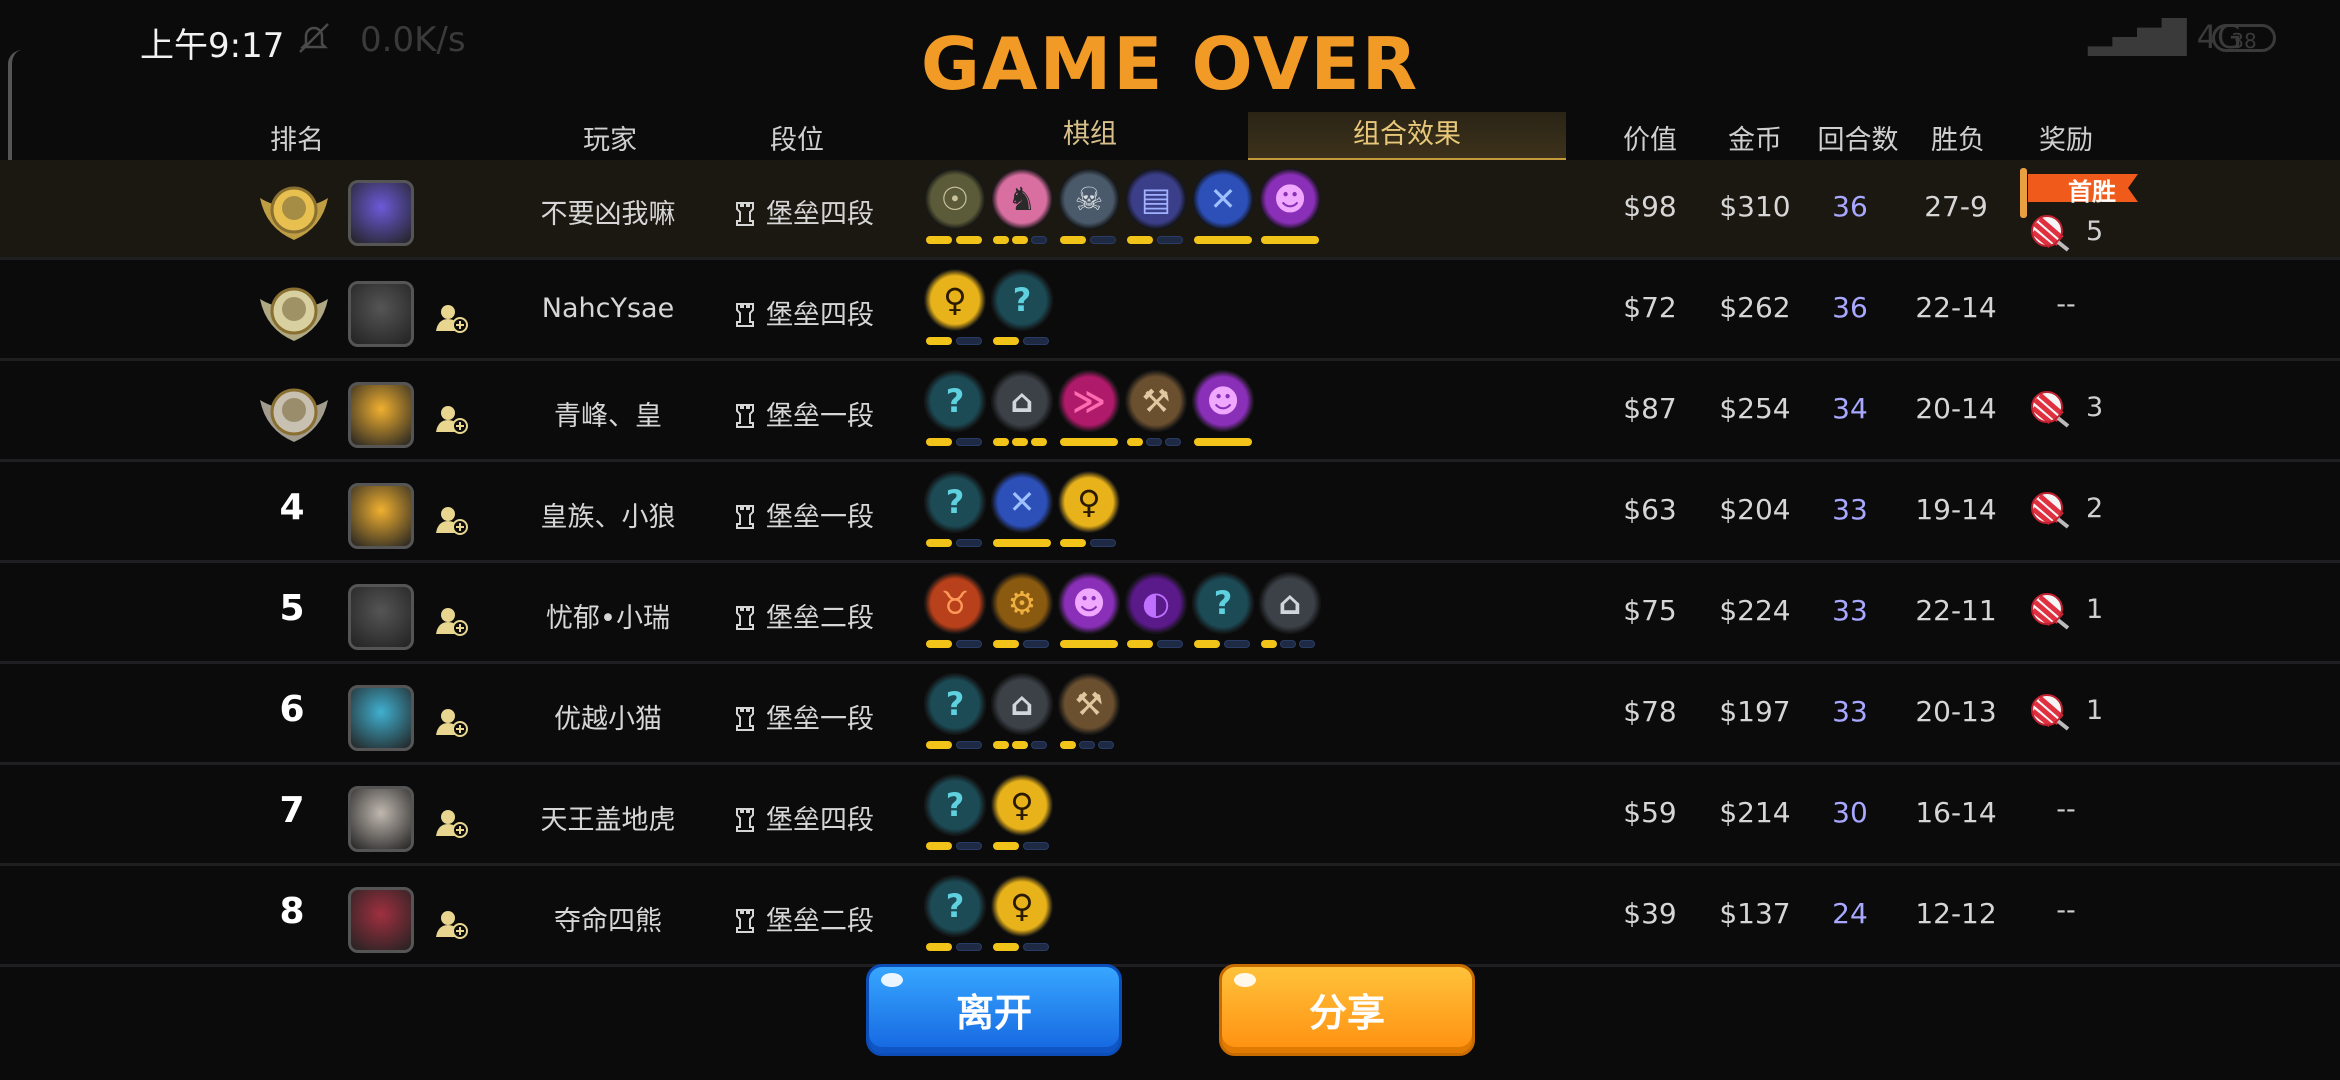  I want to click on tab-lineup: 棋组, so click(1090, 131).